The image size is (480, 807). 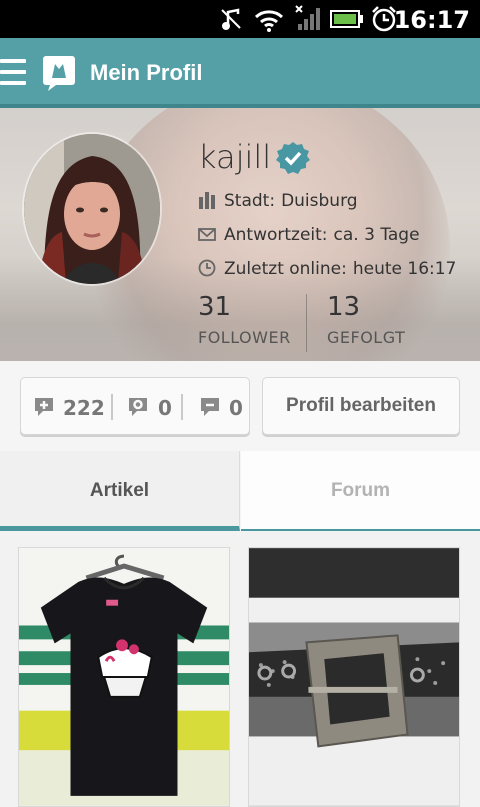 I want to click on neutral-count: 0, so click(x=165, y=408).